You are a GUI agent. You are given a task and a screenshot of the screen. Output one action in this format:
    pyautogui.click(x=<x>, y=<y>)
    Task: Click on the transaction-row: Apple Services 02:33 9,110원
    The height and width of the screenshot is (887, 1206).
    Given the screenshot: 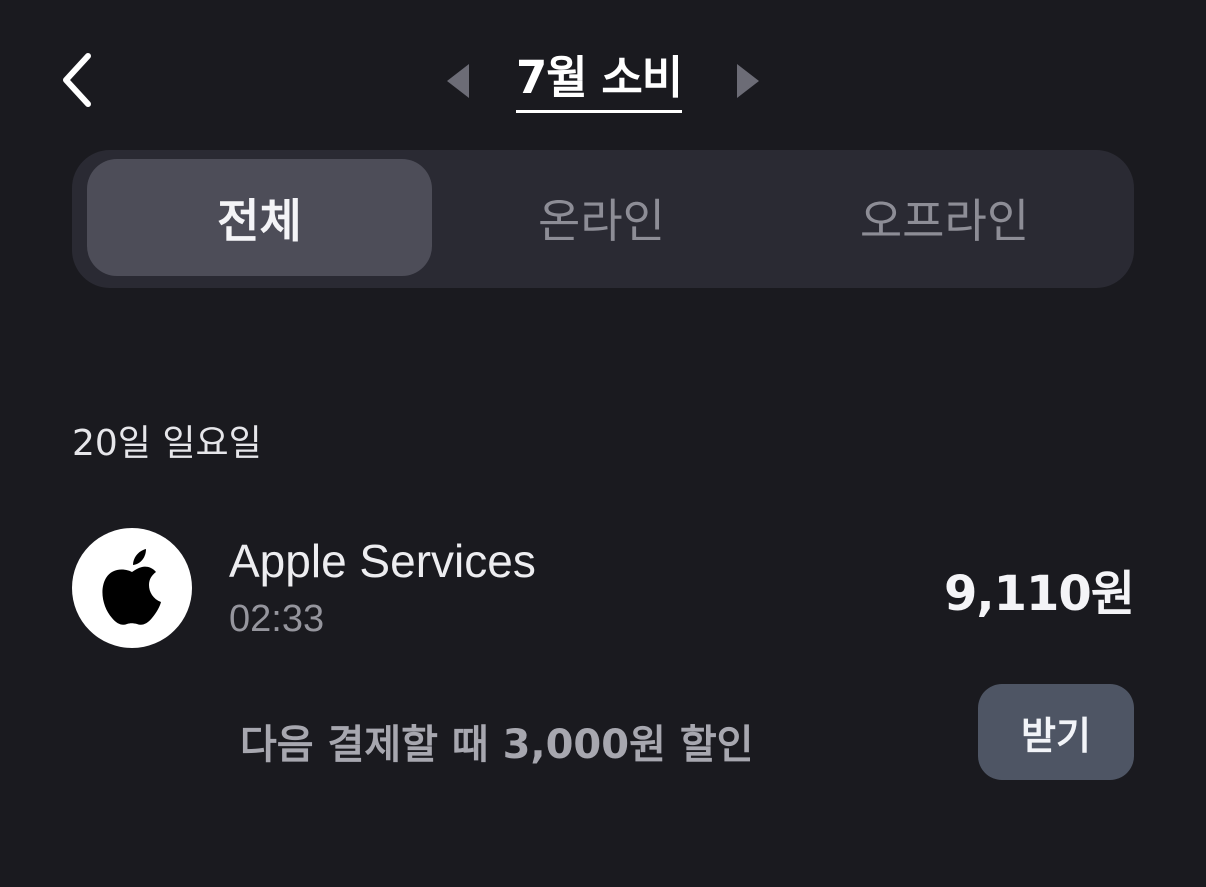 What is the action you would take?
    pyautogui.click(x=603, y=588)
    